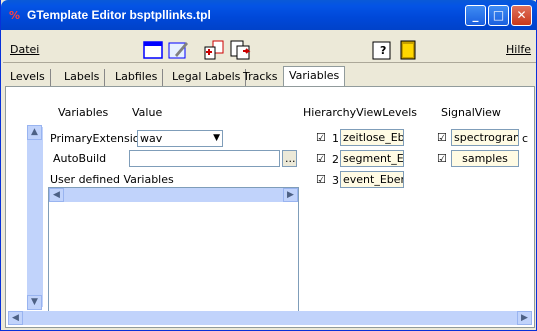 The height and width of the screenshot is (331, 537). What do you see at coordinates (98, 138) in the screenshot?
I see `primary-extension-label: PrimaryExtension` at bounding box center [98, 138].